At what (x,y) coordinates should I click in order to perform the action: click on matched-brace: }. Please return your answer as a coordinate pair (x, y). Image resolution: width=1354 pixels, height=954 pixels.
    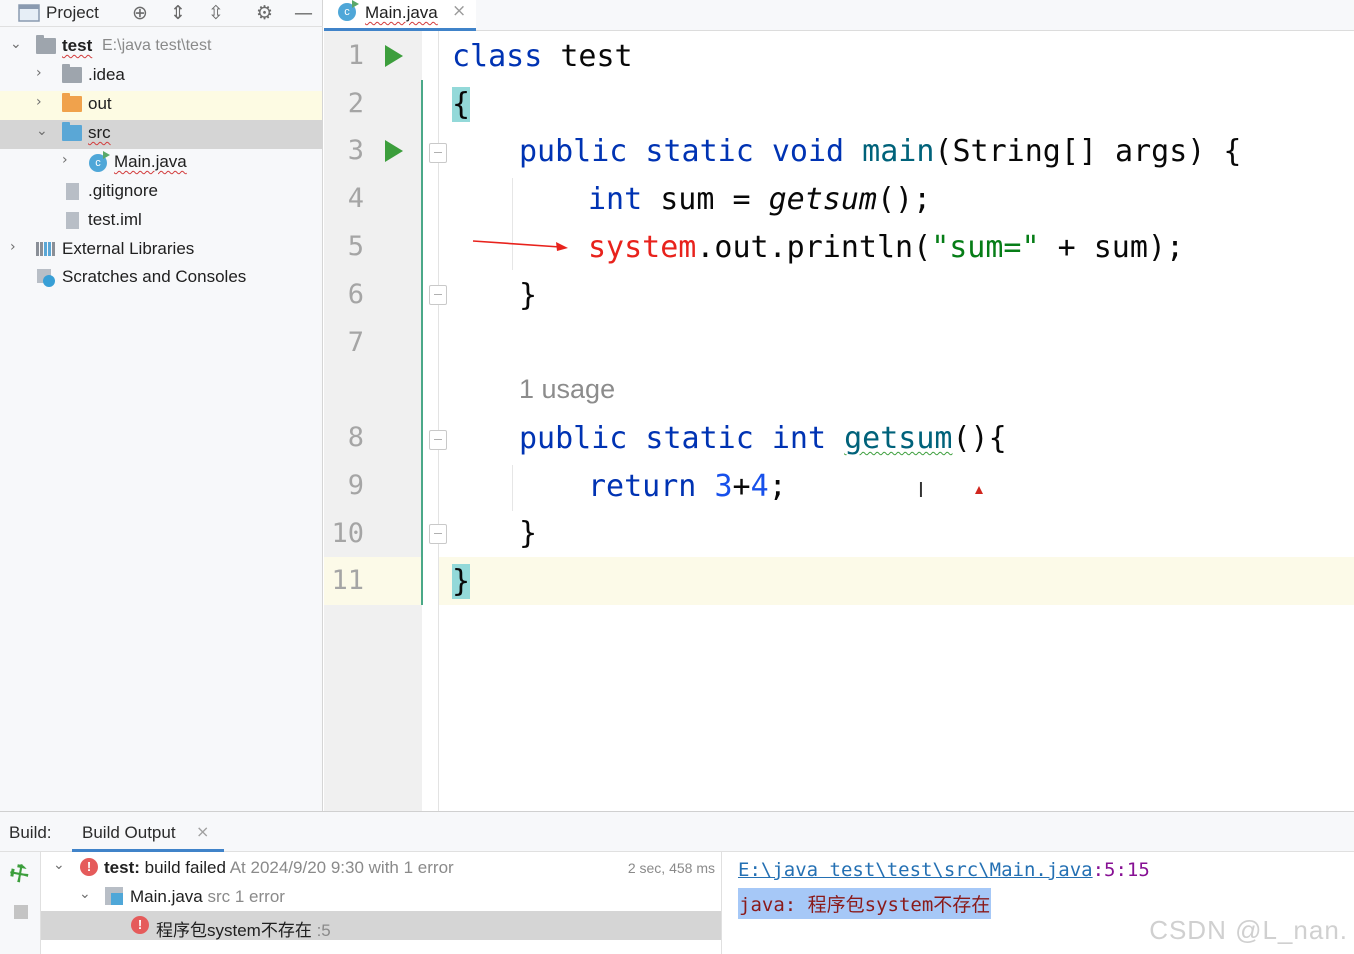
    Looking at the image, I should click on (461, 581).